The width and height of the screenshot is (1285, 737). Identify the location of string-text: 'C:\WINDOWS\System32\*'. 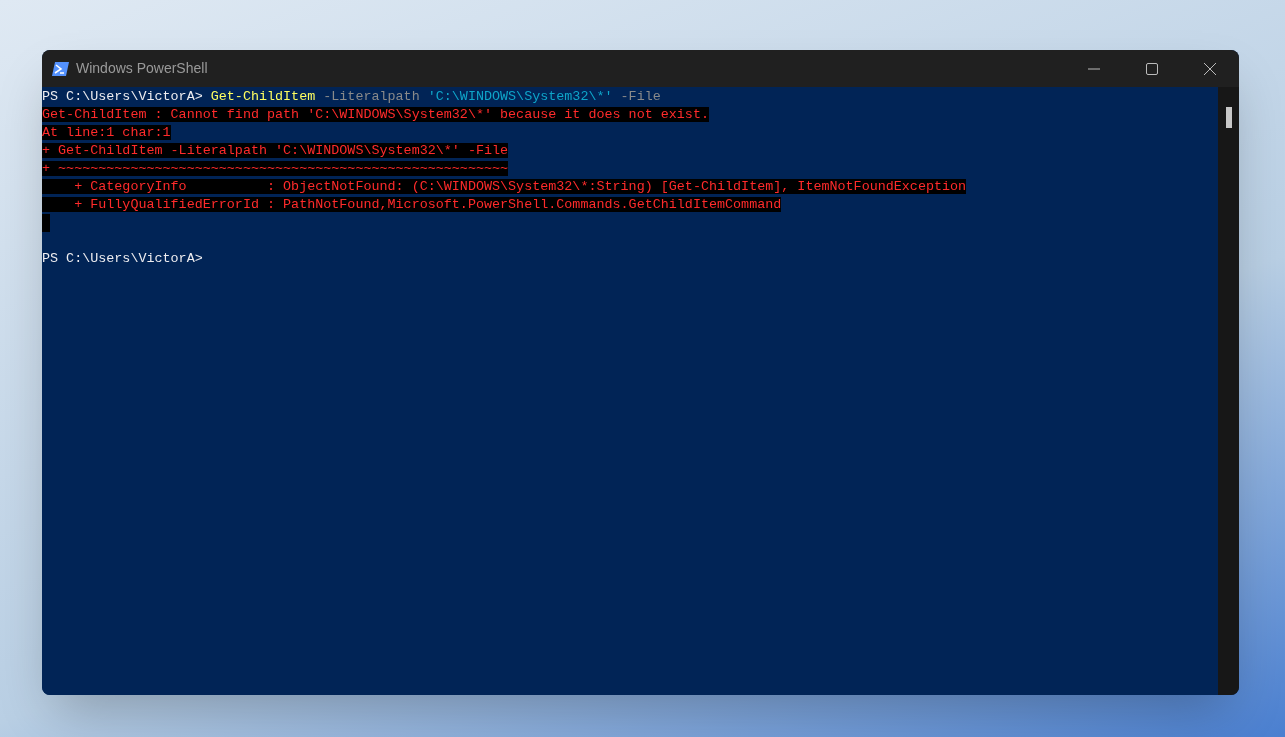
(520, 96).